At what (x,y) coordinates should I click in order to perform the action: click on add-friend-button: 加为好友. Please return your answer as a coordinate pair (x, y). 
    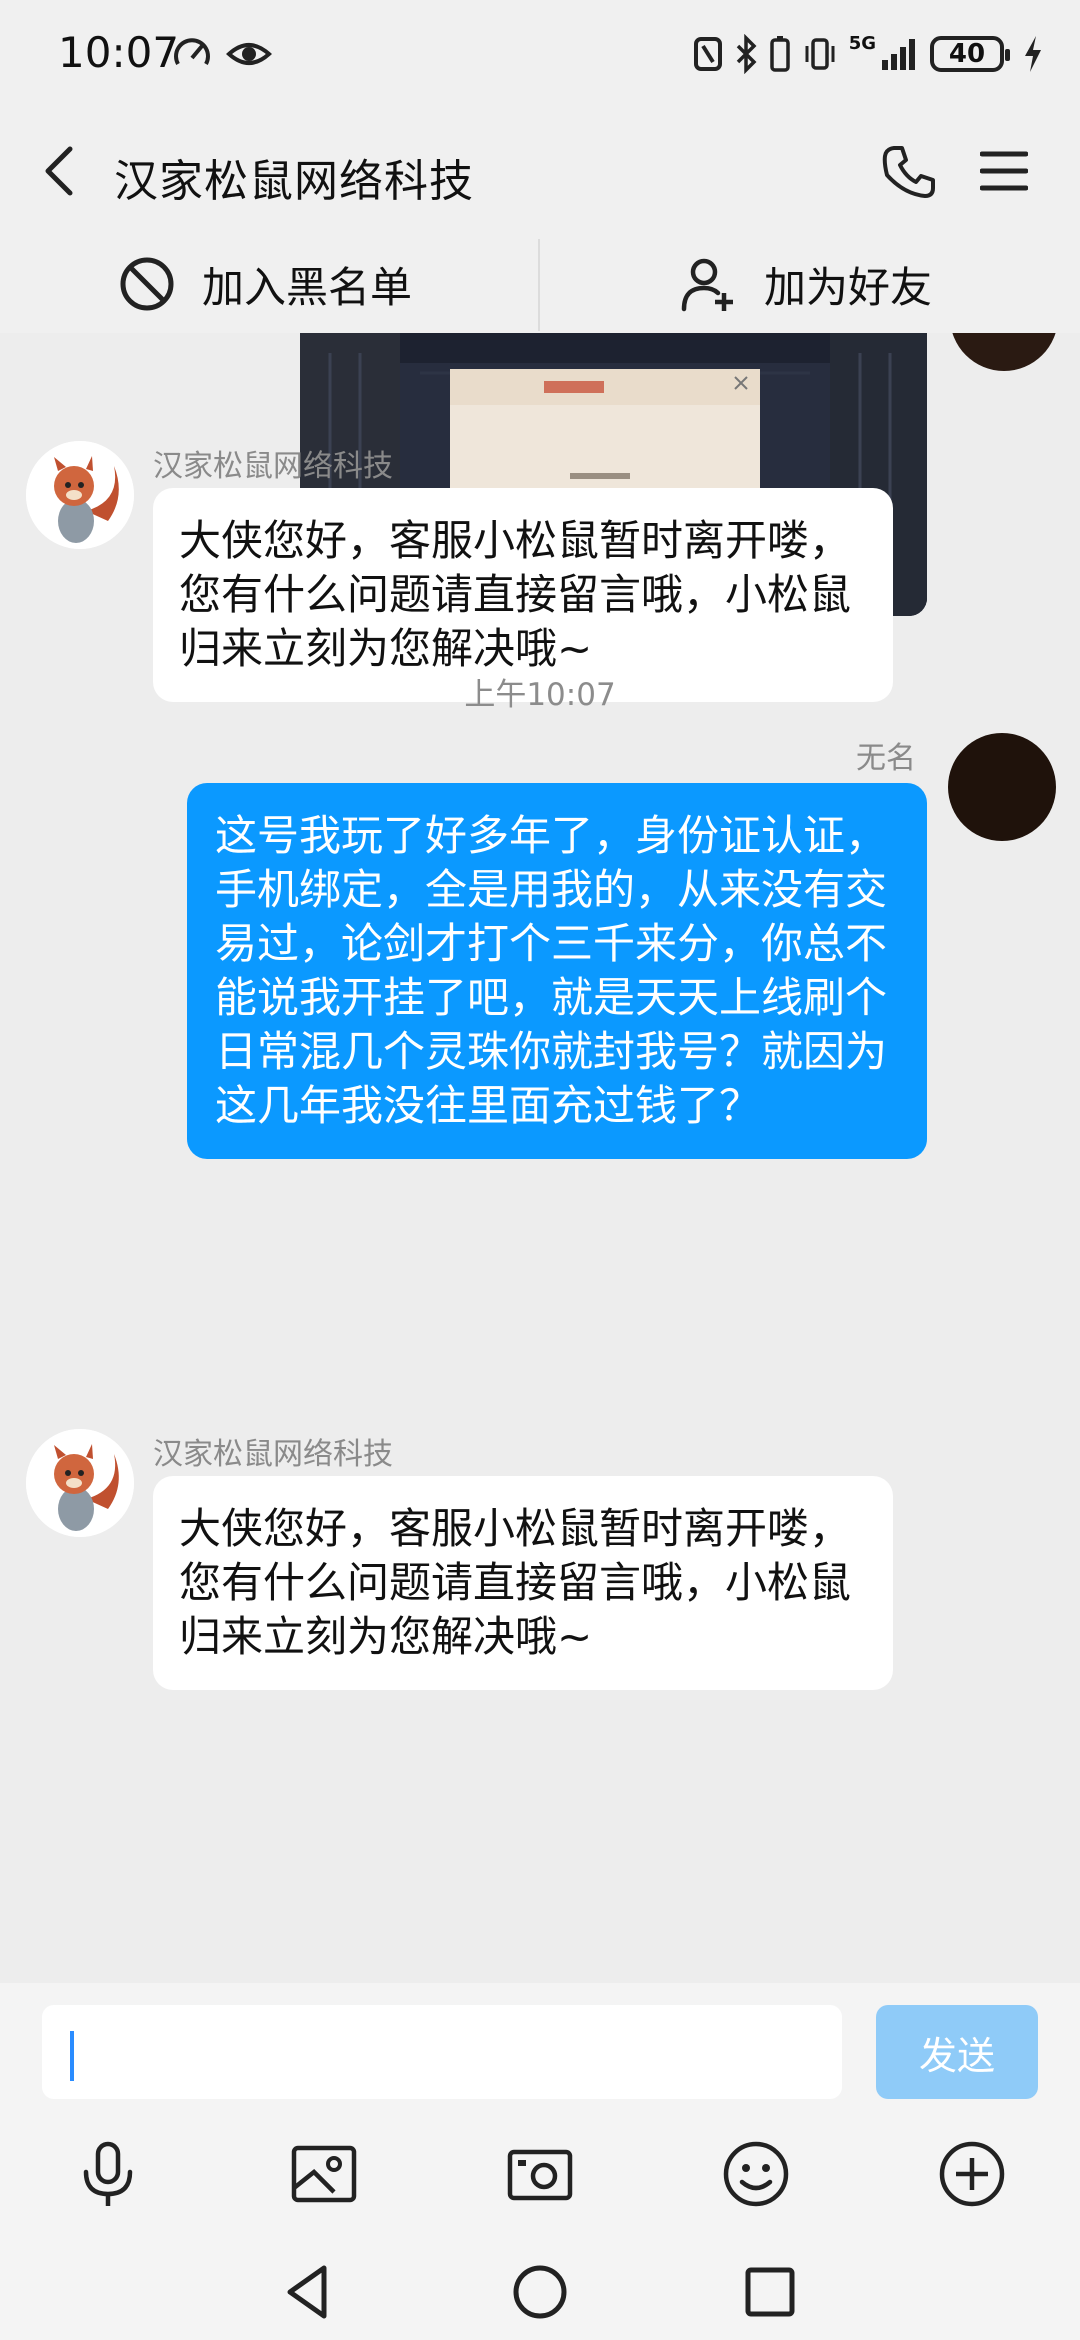
    Looking at the image, I should click on (806, 284).